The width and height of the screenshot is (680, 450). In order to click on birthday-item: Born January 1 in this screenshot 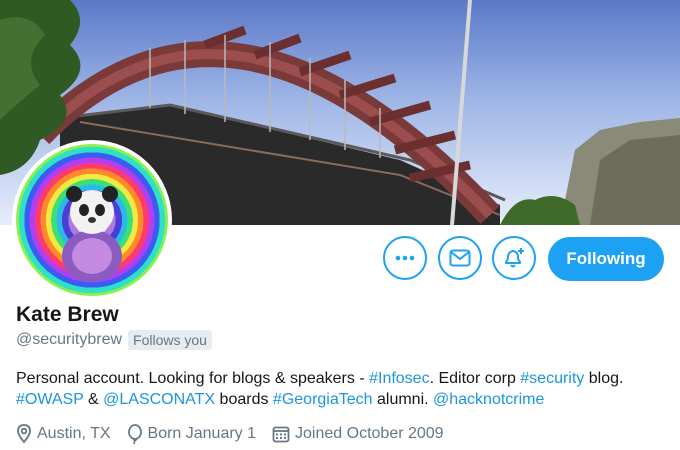, I will do `click(192, 434)`.